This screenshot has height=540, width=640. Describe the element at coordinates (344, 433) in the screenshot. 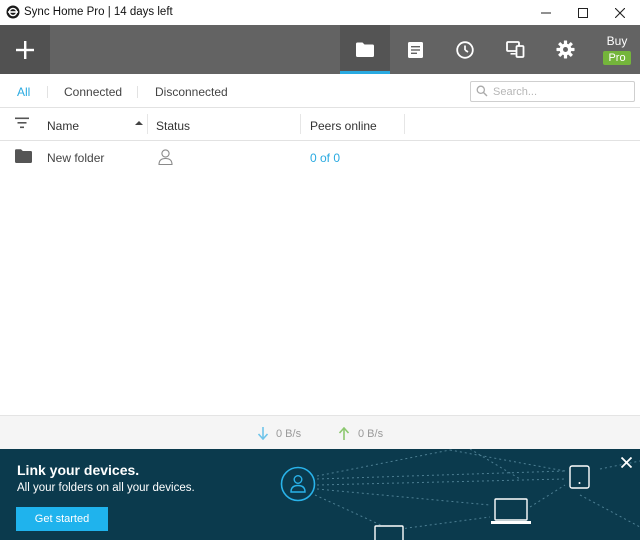

I see `upload-arrow-icon` at that location.